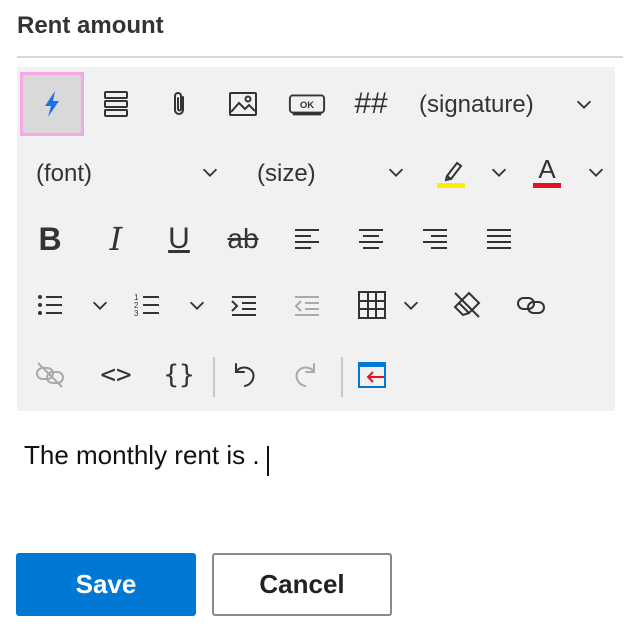 The image size is (638, 630). I want to click on align-left-icon, so click(307, 239).